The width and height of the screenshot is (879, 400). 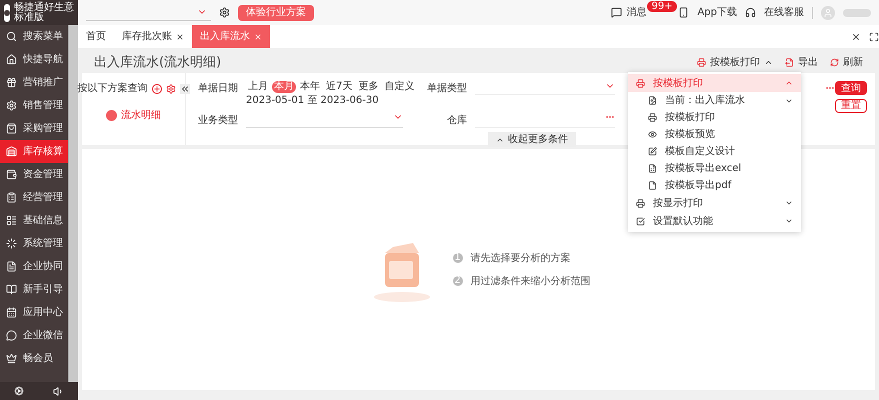 I want to click on menu-item: 按模板导出excel, so click(x=714, y=168).